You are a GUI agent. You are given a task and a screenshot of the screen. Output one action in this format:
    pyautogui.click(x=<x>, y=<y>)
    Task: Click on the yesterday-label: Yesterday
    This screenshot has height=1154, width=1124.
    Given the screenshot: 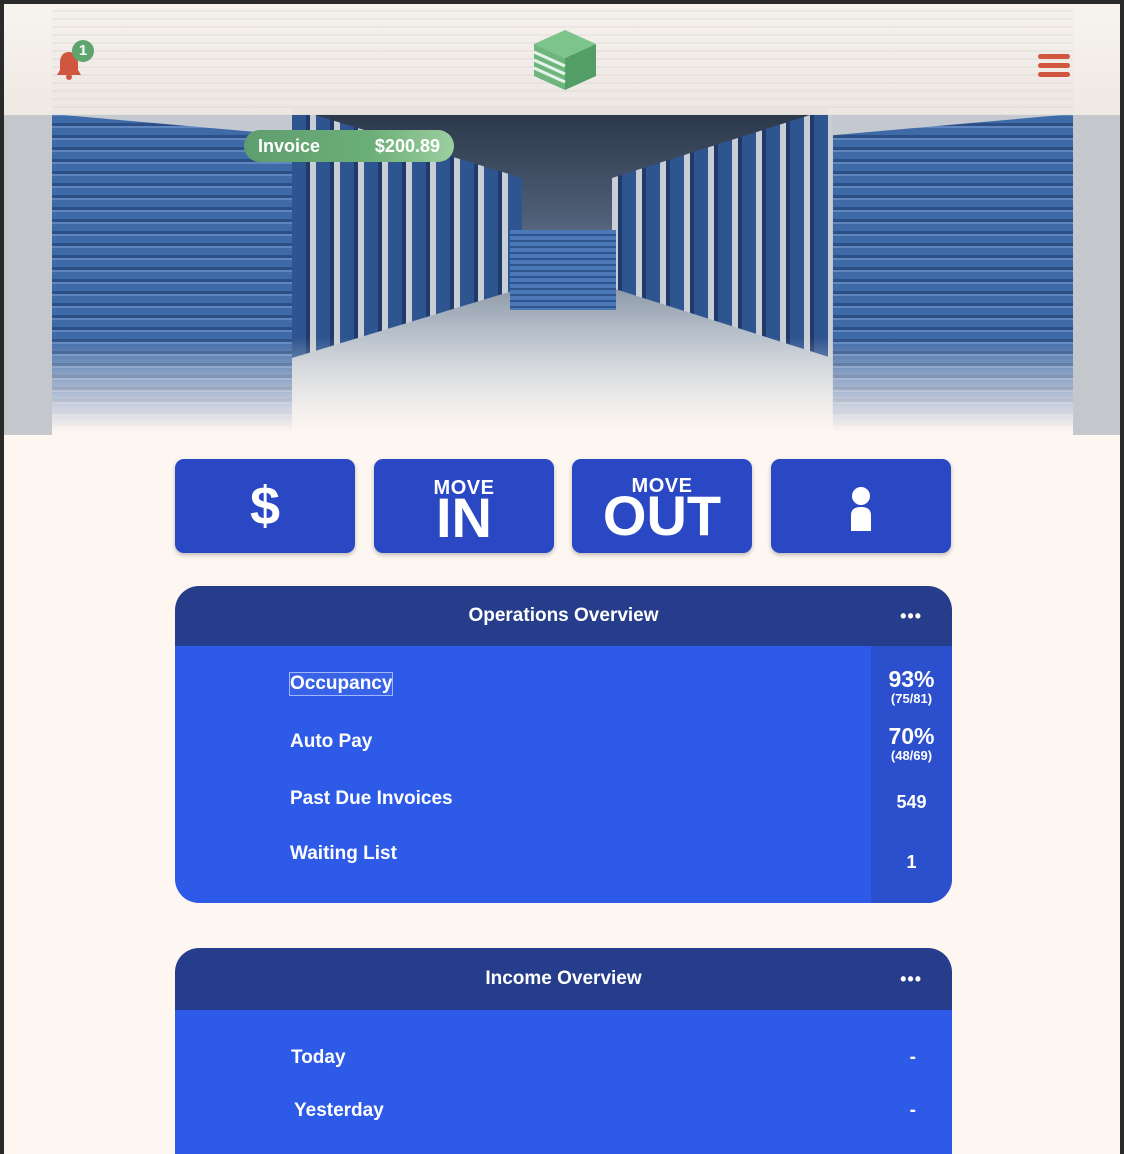 What is the action you would take?
    pyautogui.click(x=339, y=1111)
    